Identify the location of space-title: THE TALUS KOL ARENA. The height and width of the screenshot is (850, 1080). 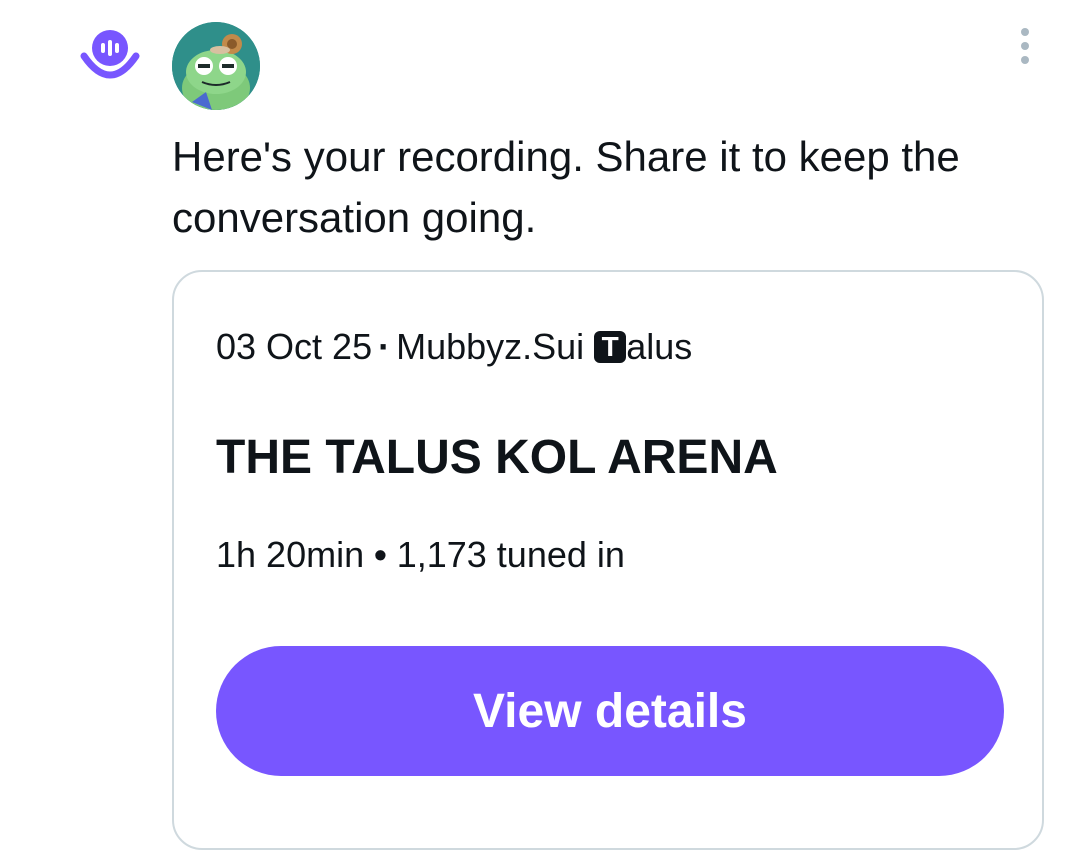
(497, 457).